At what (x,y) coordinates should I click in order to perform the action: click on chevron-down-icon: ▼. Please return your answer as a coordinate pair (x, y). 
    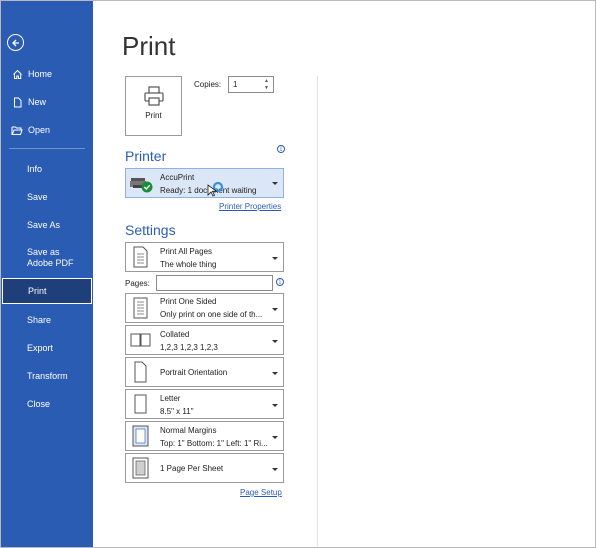
    Looking at the image, I should click on (267, 88).